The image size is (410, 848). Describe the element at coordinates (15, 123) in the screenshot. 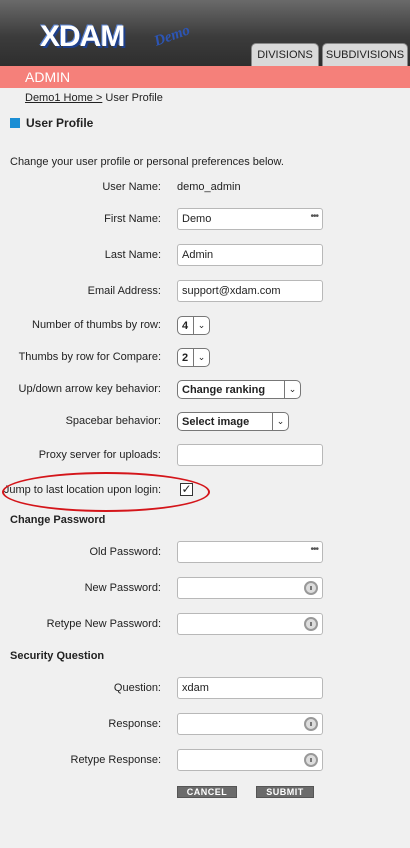

I see `title-square-icon` at that location.